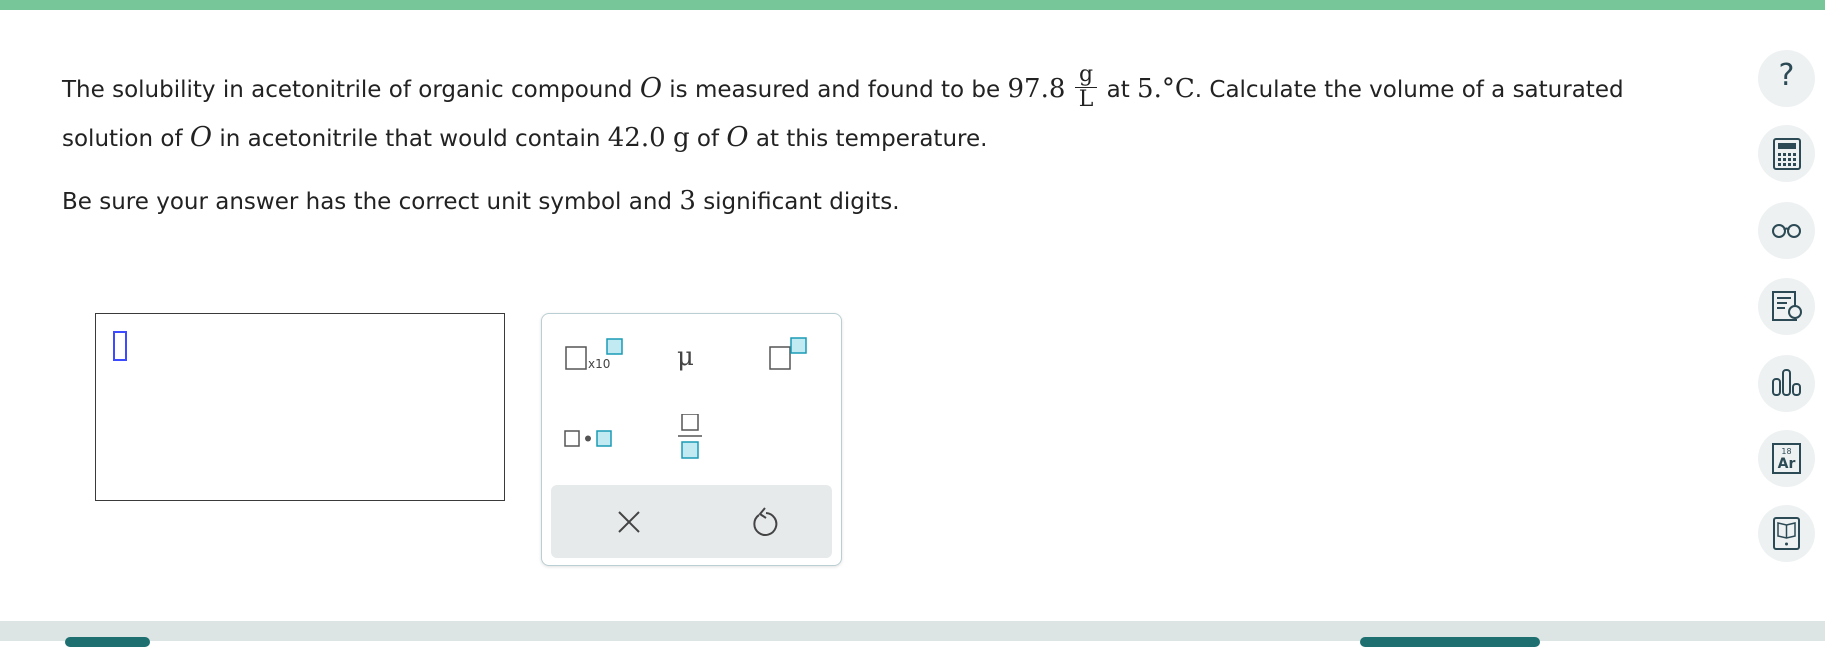 The height and width of the screenshot is (647, 1825). What do you see at coordinates (685, 357) in the screenshot?
I see `mu-symbol: μ` at bounding box center [685, 357].